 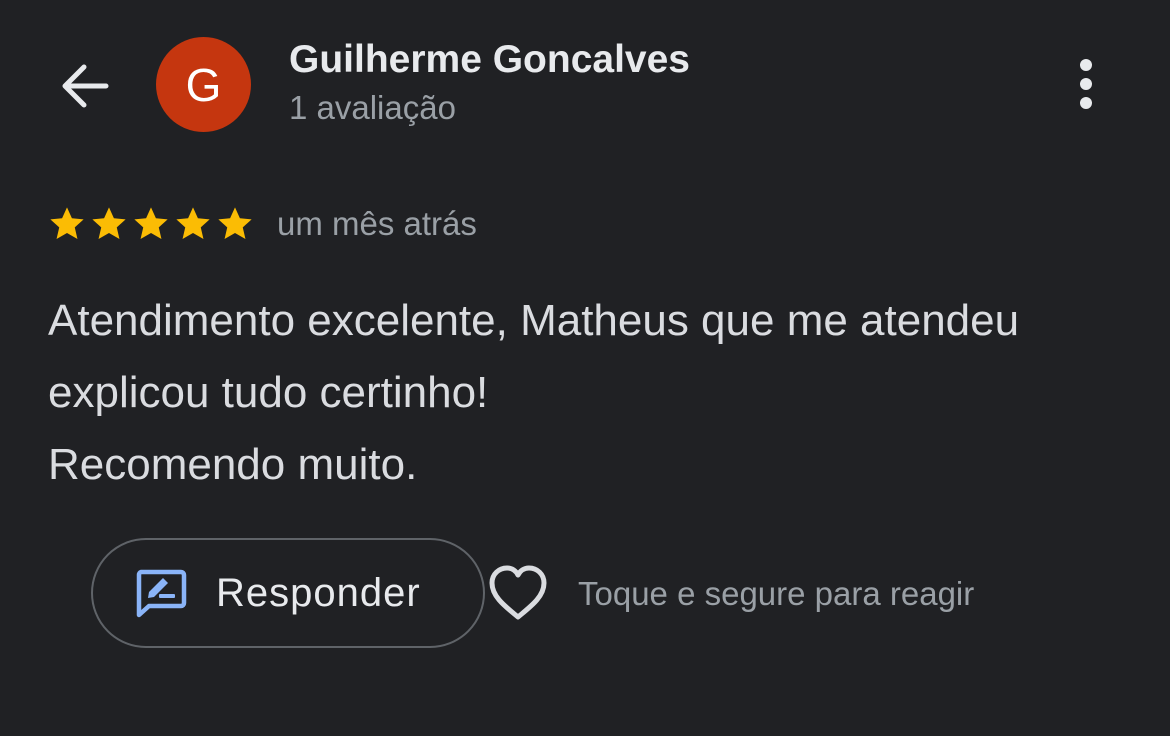 I want to click on review-text-line: Recomendo muito., so click(x=233, y=464).